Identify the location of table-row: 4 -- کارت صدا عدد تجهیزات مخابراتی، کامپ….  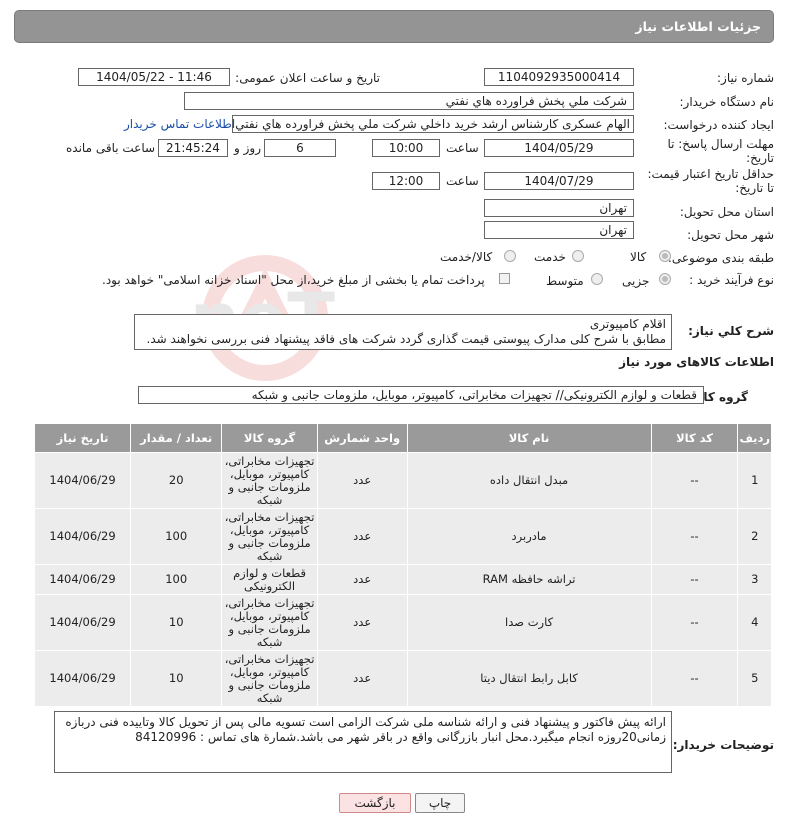
(402, 622).